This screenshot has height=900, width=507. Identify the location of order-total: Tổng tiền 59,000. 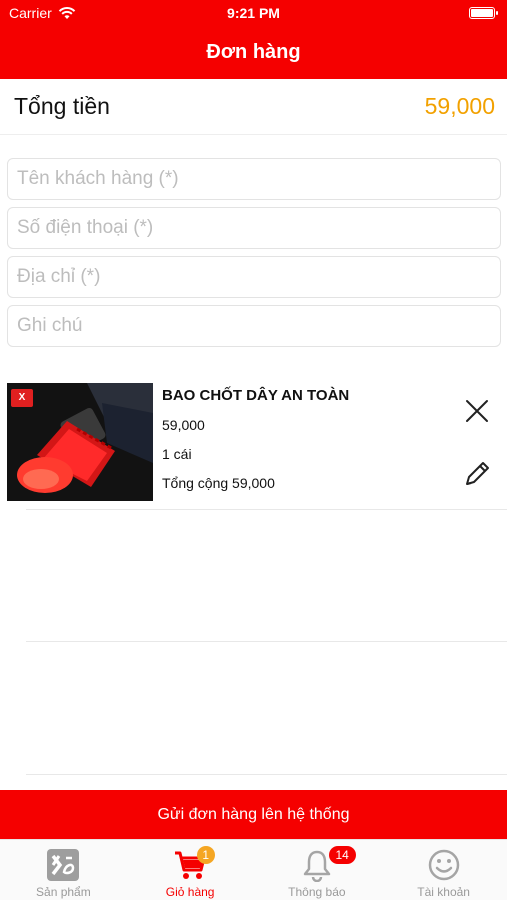
(253, 107).